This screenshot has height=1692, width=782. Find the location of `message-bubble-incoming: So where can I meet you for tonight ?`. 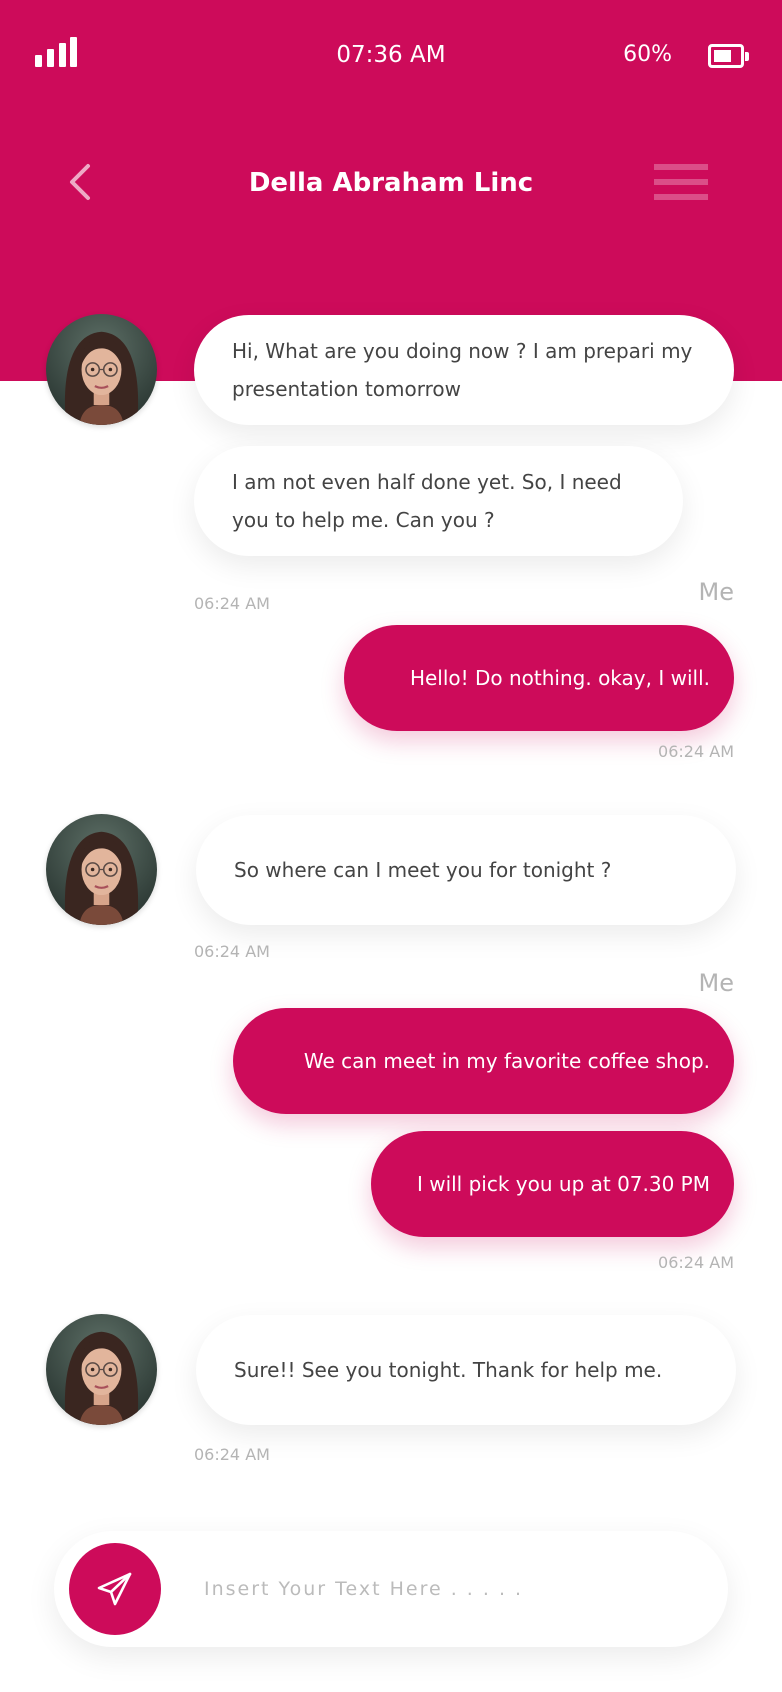

message-bubble-incoming: So where can I meet you for tonight ? is located at coordinates (466, 870).